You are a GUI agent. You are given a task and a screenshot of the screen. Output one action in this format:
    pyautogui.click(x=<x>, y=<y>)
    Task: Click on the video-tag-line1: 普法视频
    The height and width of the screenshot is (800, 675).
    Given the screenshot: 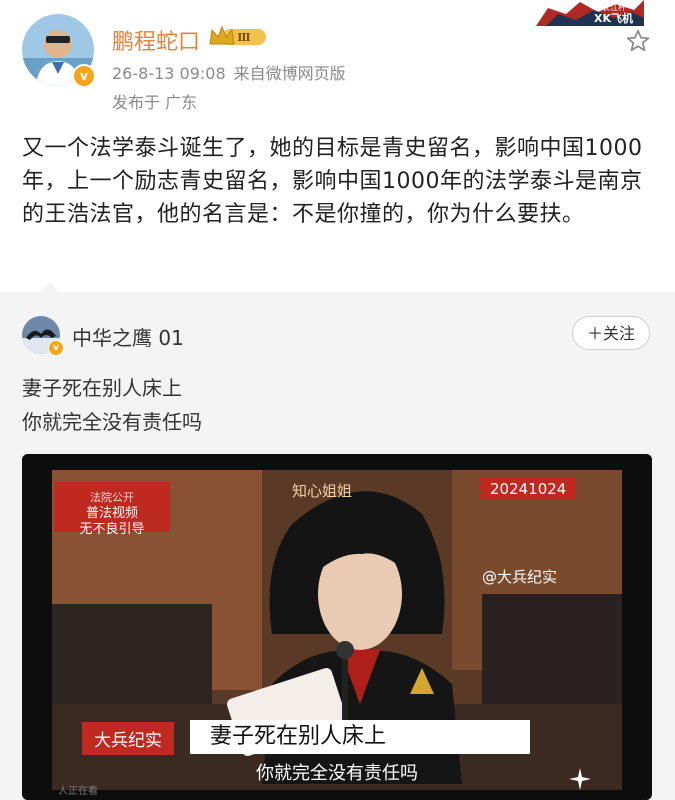 What is the action you would take?
    pyautogui.click(x=111, y=513)
    